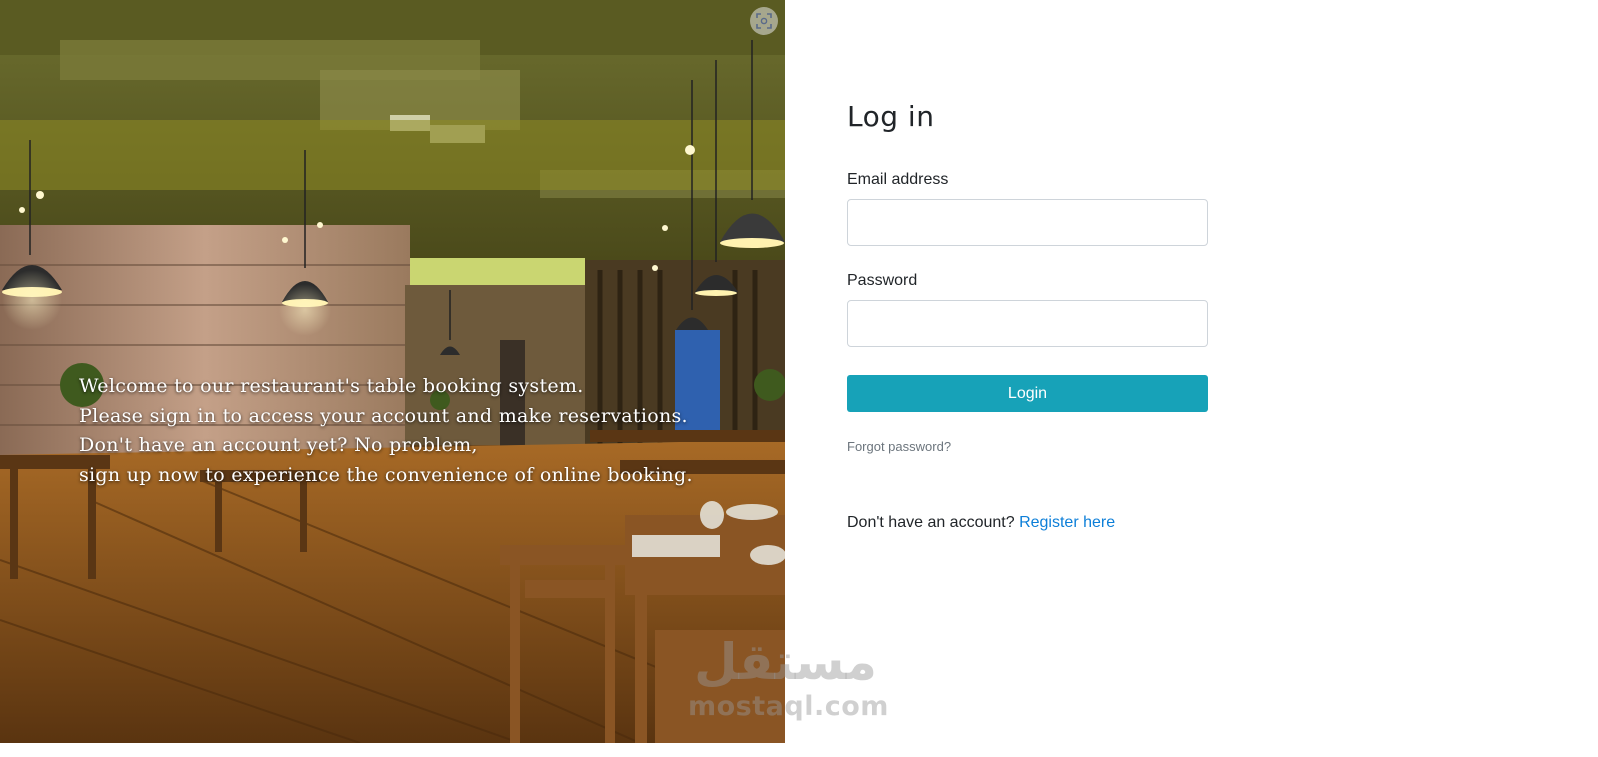 This screenshot has width=1598, height=757. I want to click on screenshot-scan-icon, so click(764, 21).